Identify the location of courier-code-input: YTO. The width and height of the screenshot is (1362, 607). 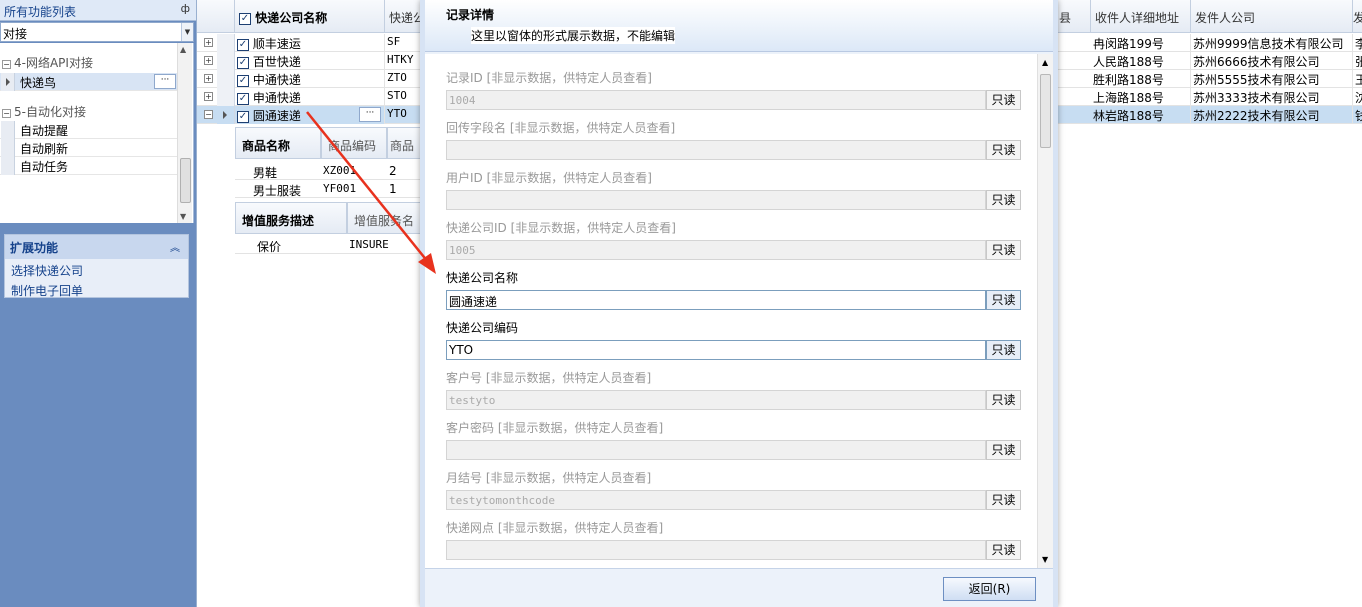
(716, 350).